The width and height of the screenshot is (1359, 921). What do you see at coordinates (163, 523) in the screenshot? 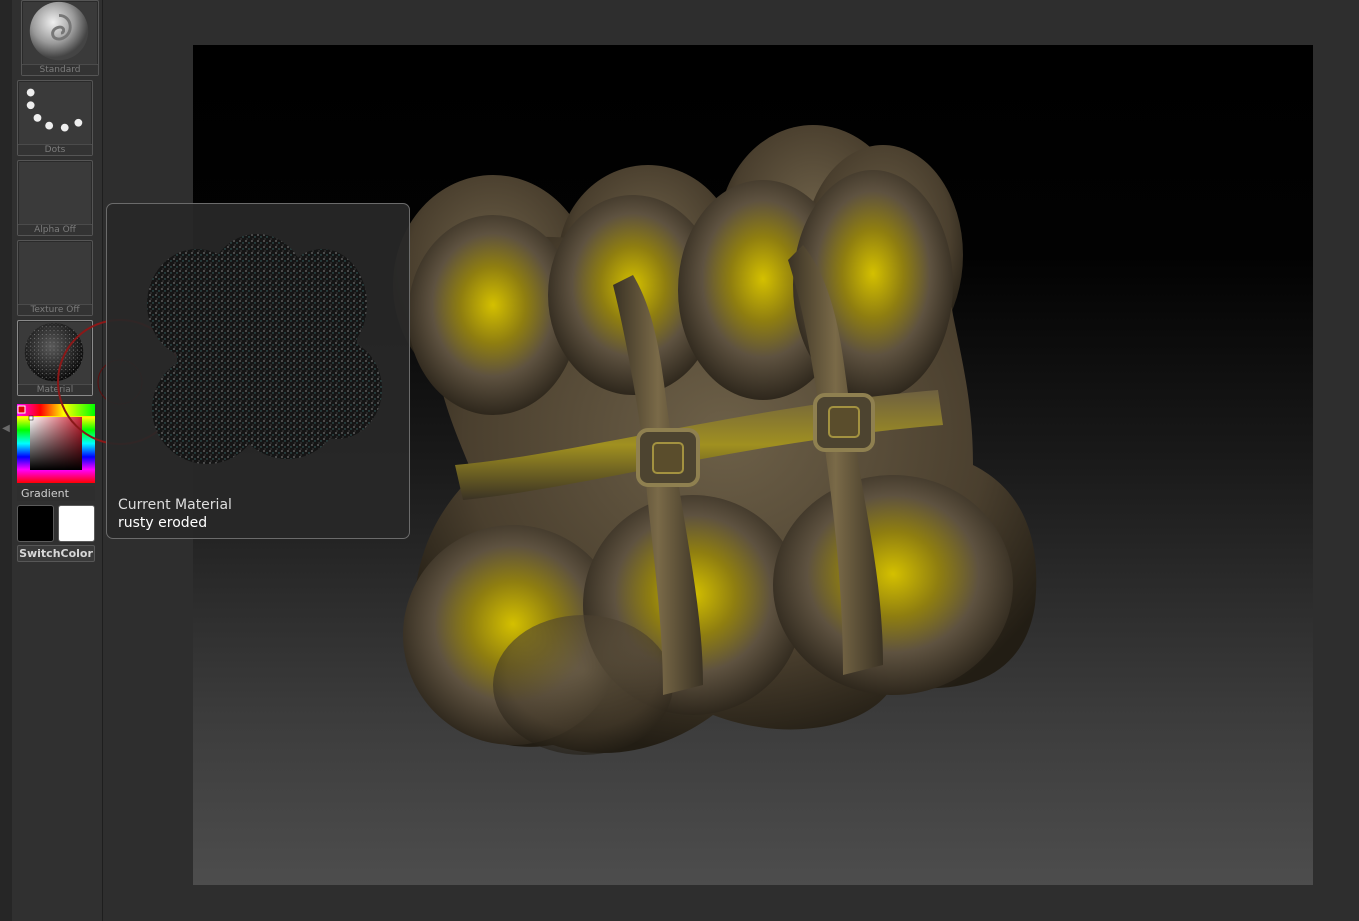
I see `tooltip-material-name: rusty eroded` at bounding box center [163, 523].